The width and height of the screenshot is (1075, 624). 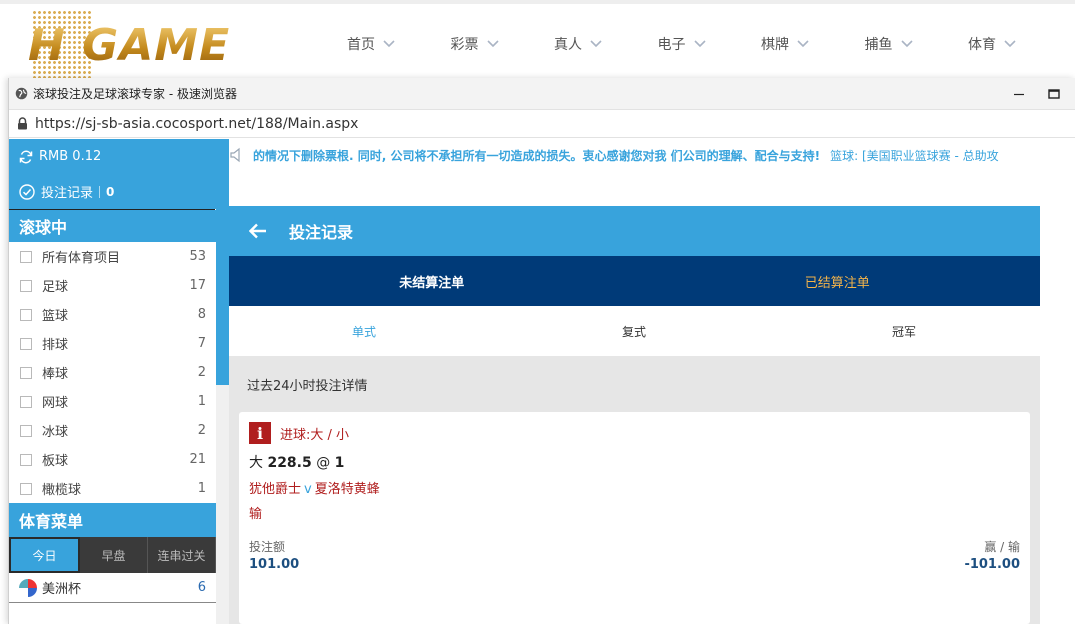 What do you see at coordinates (182, 555) in the screenshot?
I see `tab-parlay: 连串过关` at bounding box center [182, 555].